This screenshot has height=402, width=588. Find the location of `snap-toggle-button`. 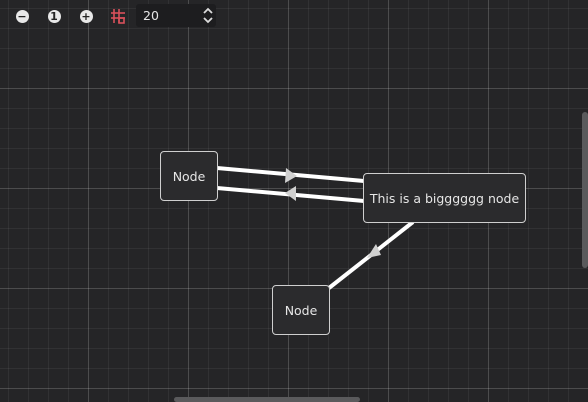

snap-toggle-button is located at coordinates (118, 16).